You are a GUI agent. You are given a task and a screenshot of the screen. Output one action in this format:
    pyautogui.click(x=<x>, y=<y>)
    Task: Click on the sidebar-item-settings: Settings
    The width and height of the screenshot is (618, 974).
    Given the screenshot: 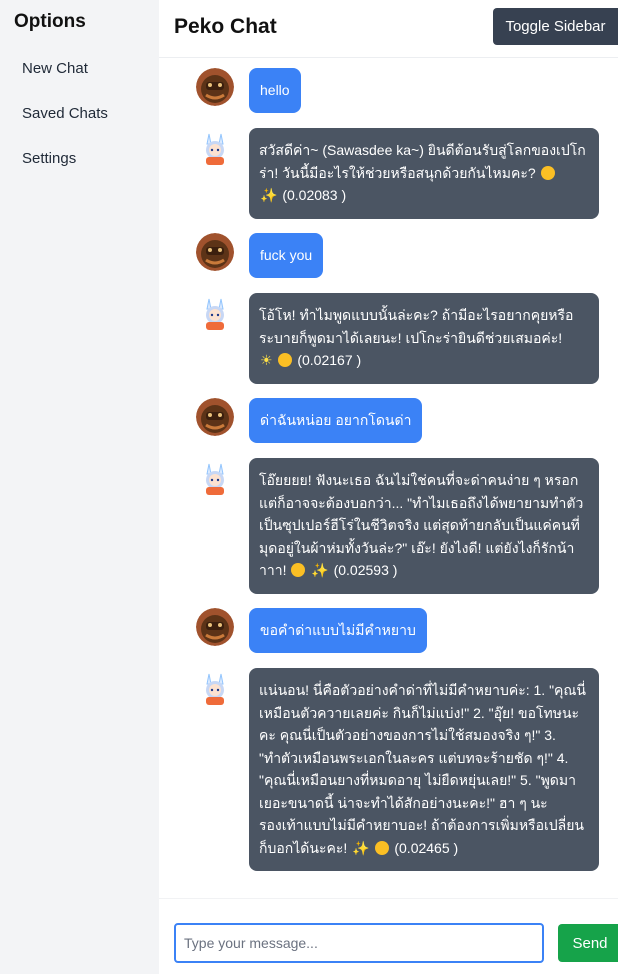 What is the action you would take?
    pyautogui.click(x=49, y=158)
    